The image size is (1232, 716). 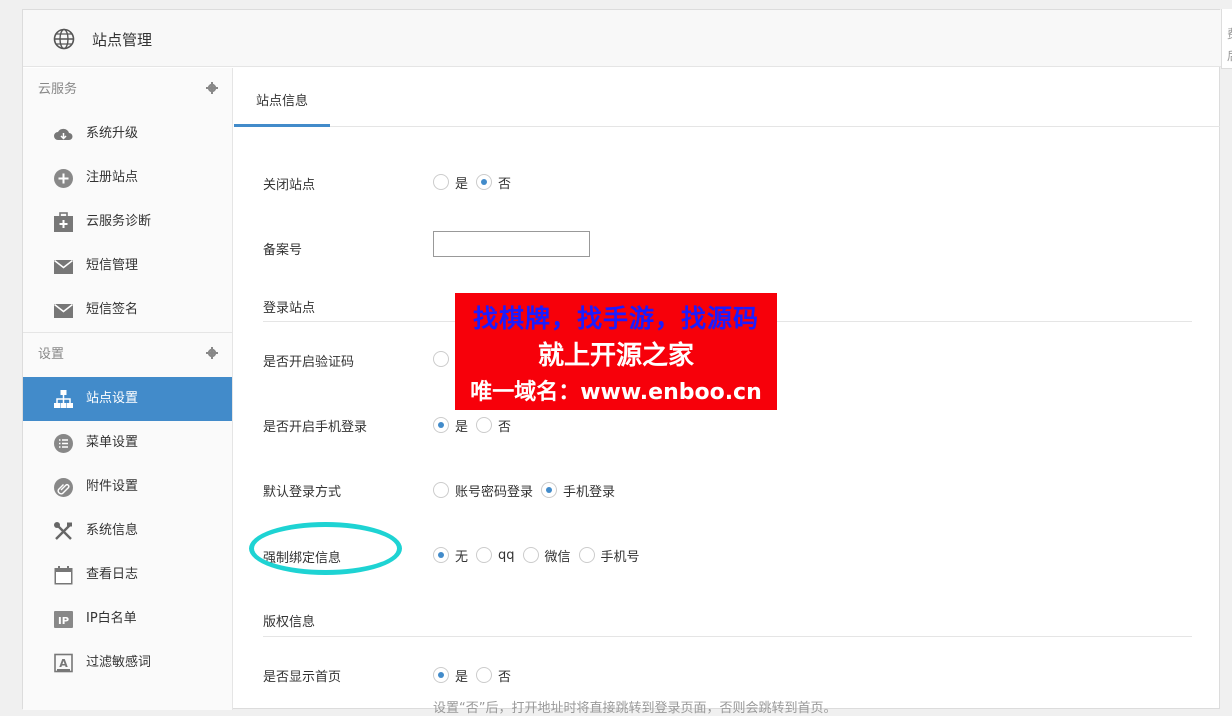 What do you see at coordinates (63, 222) in the screenshot?
I see `medkit-icon` at bounding box center [63, 222].